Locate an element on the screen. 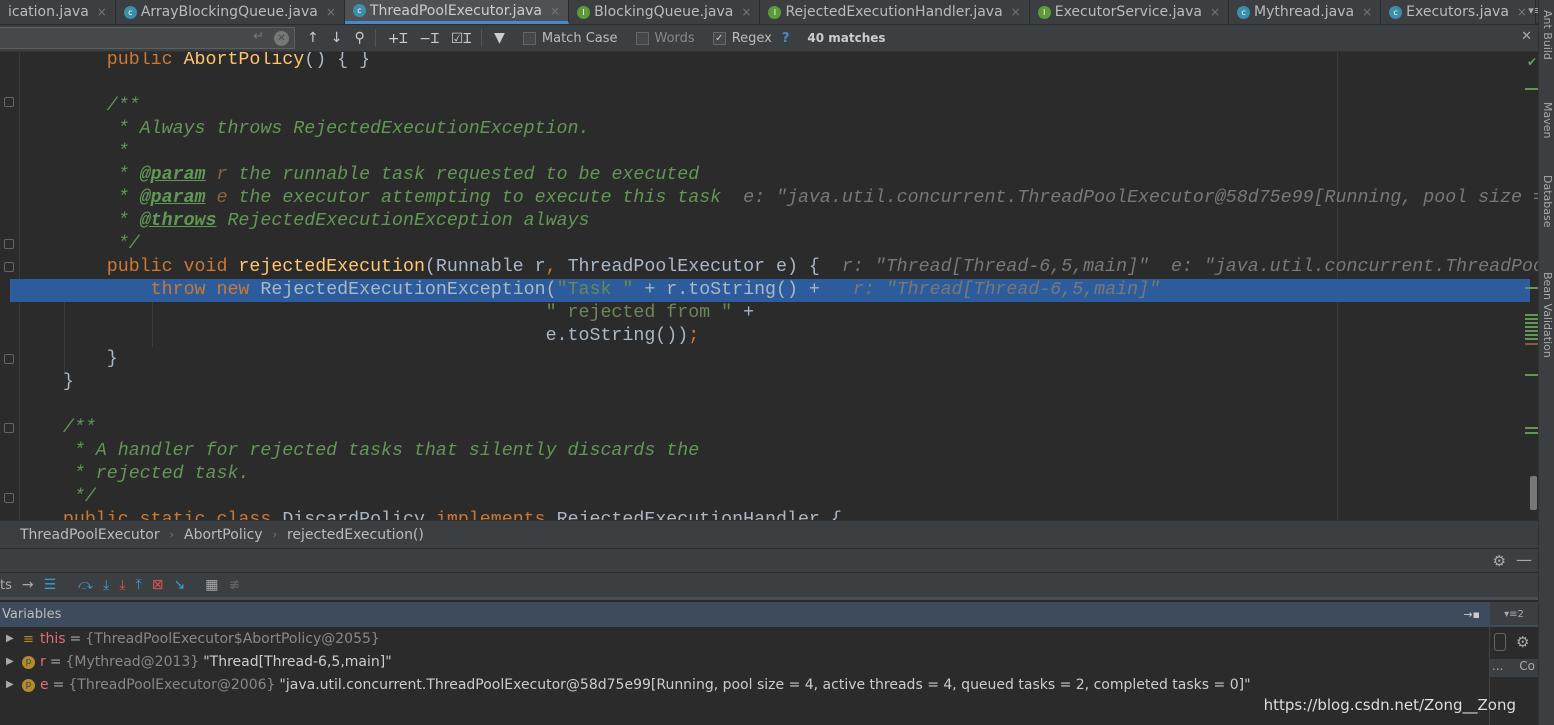 This screenshot has width=1554, height=725. tab-mythread-java: c Mythread.java × is located at coordinates (1305, 12).